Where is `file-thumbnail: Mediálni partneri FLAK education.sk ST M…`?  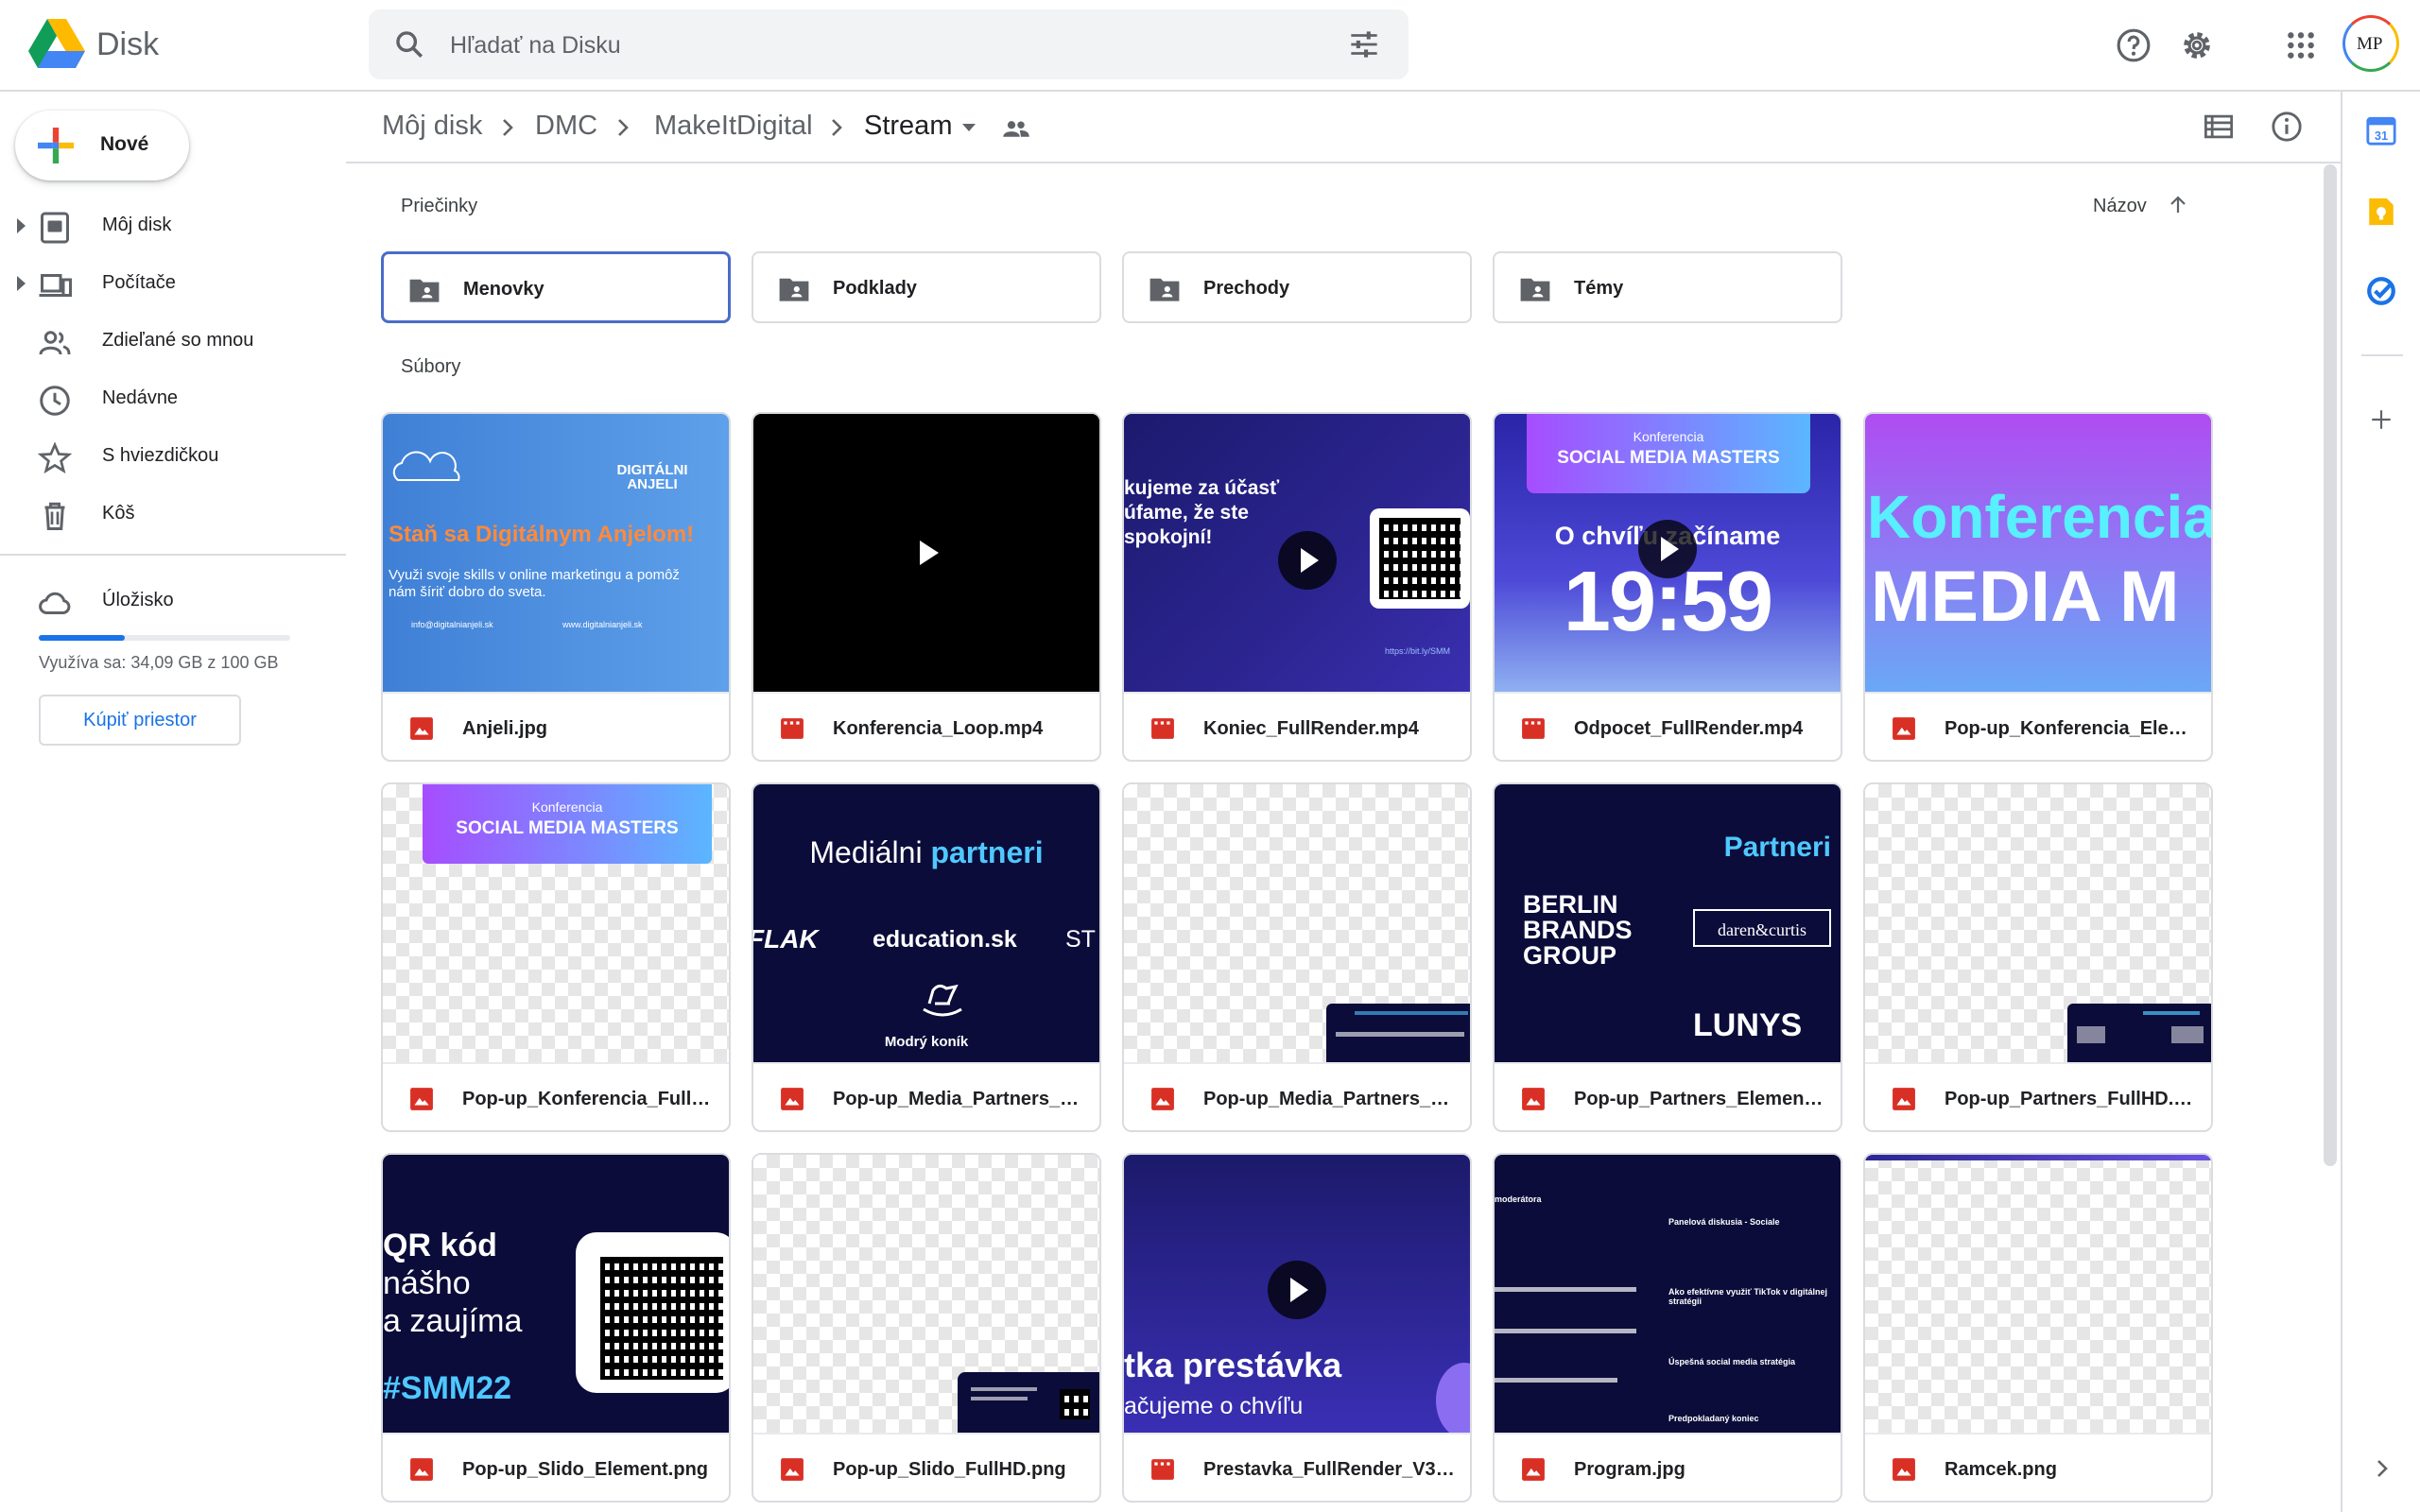 file-thumbnail: Mediálni partneri FLAK education.sk ST M… is located at coordinates (926, 923).